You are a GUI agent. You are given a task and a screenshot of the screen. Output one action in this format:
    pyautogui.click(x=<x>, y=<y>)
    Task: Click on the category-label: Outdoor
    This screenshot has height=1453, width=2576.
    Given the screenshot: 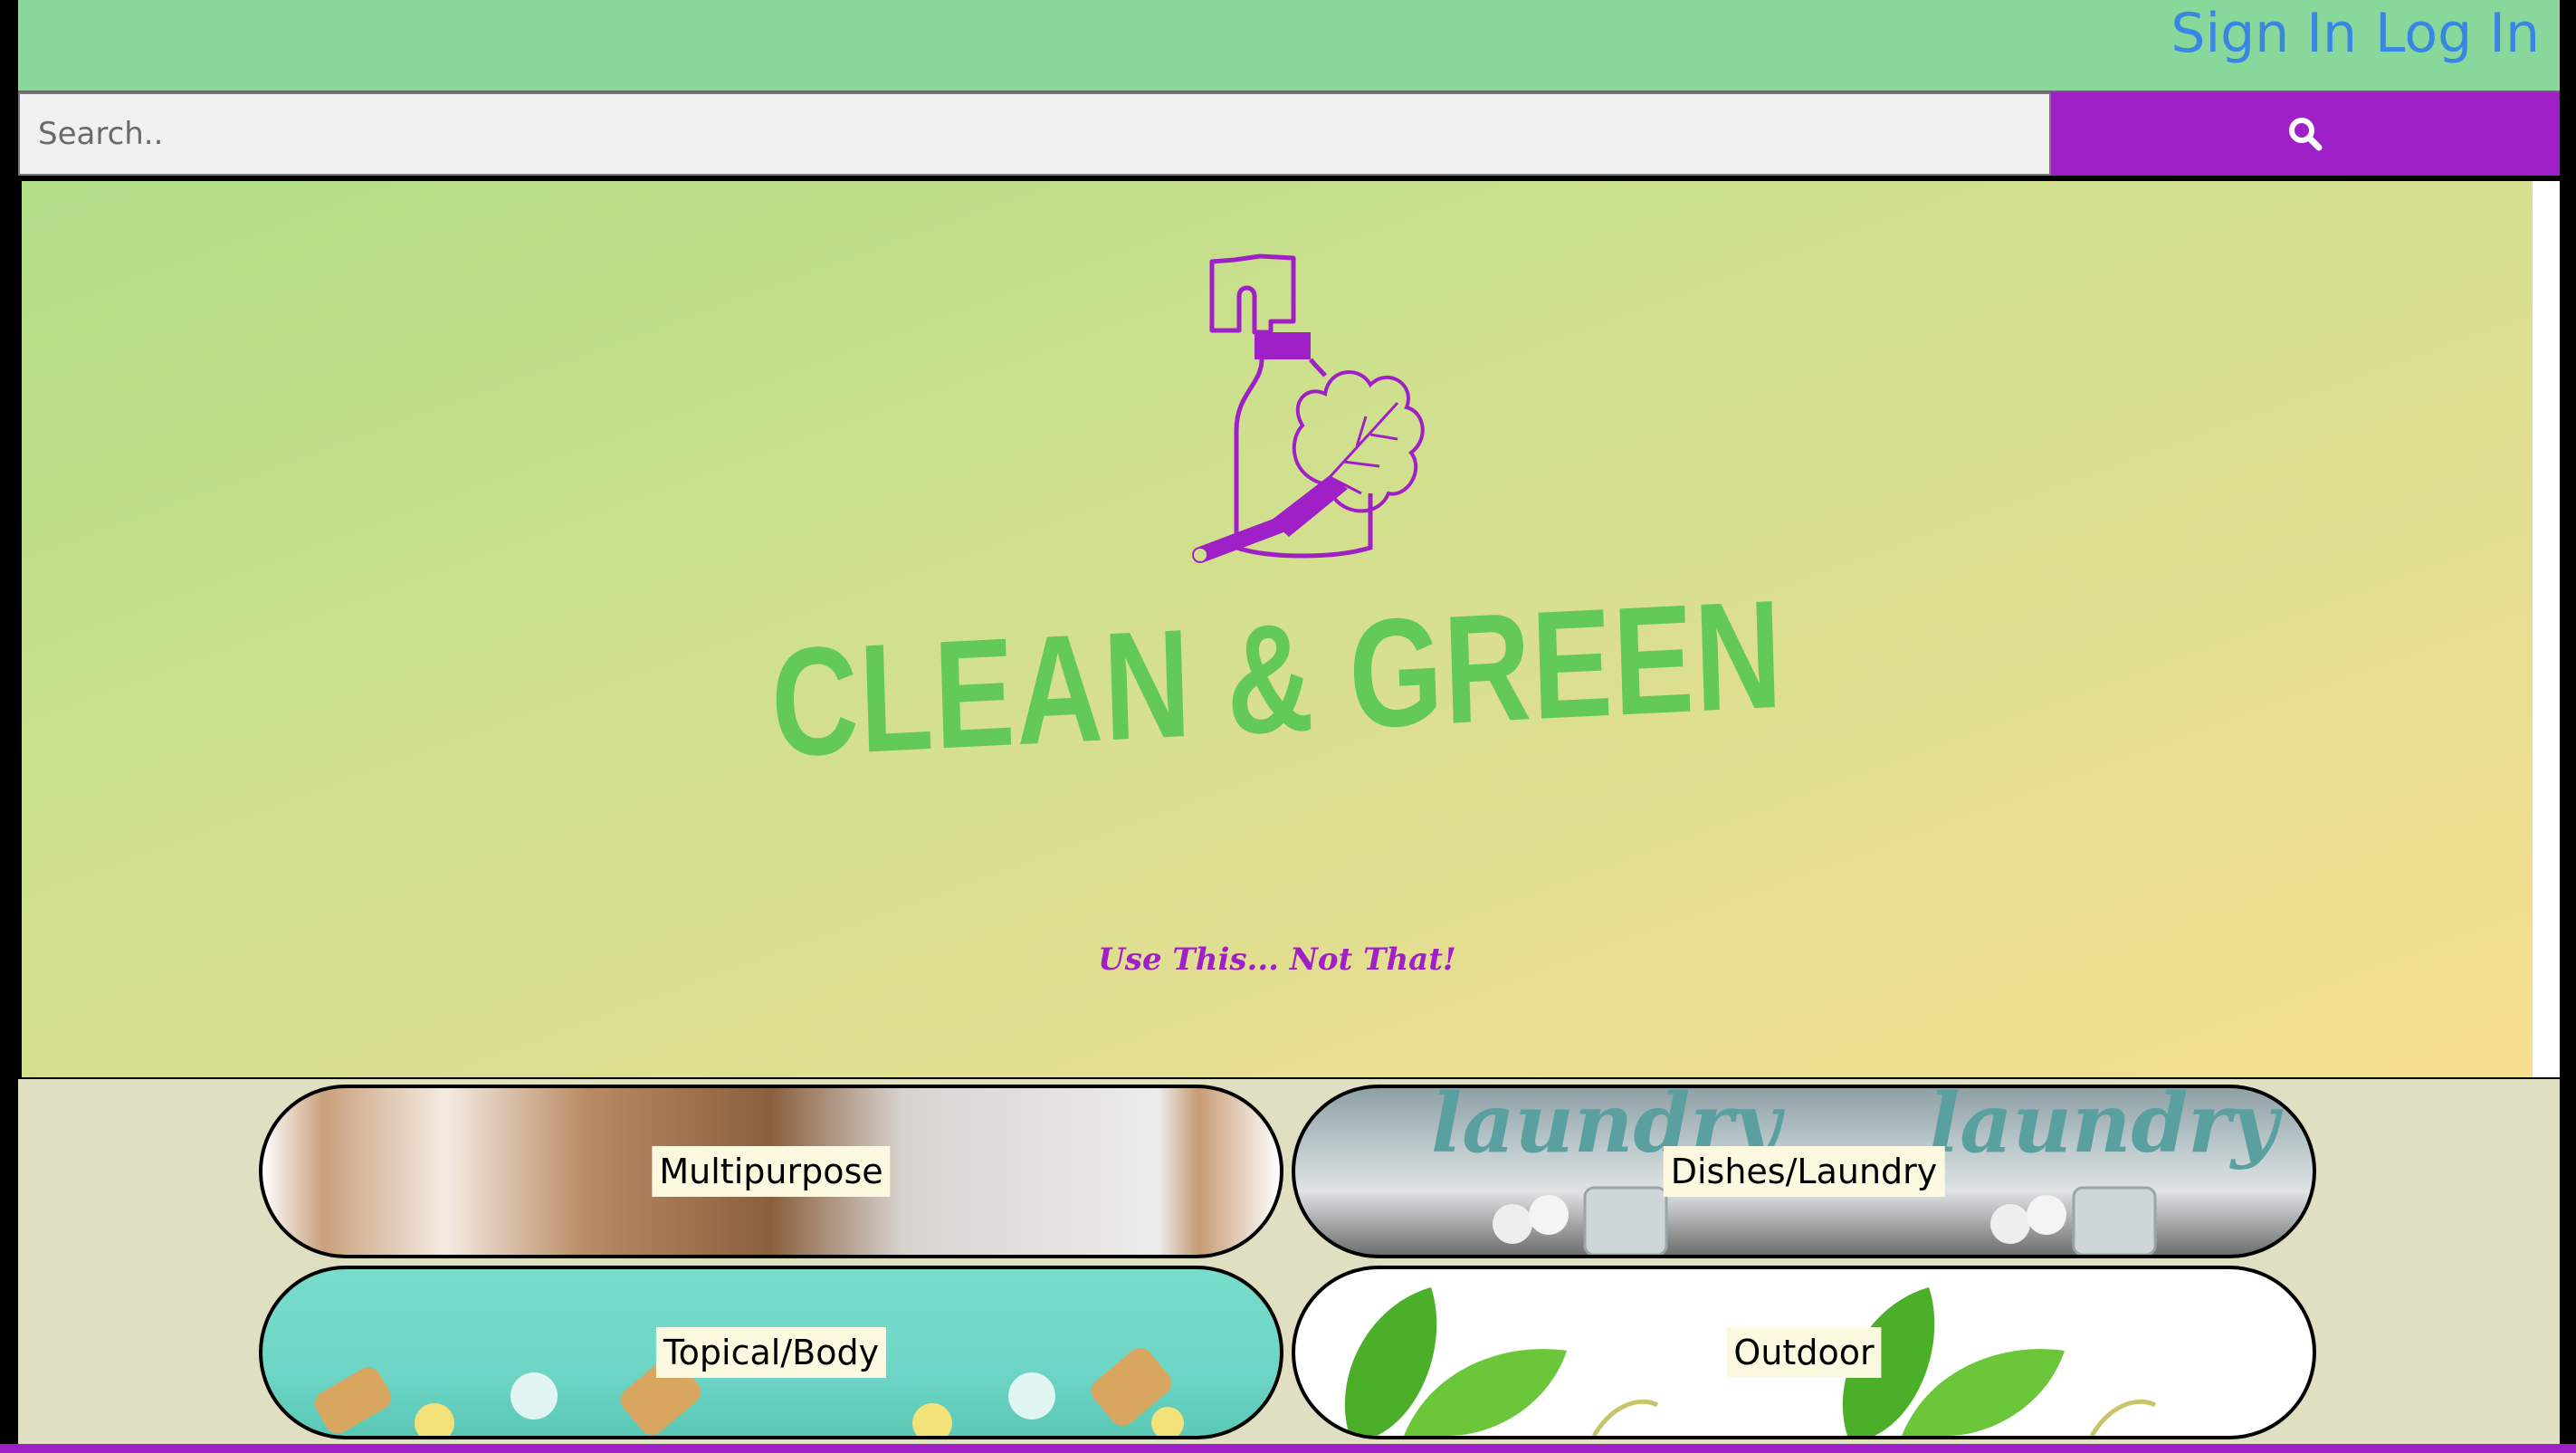 What is the action you would take?
    pyautogui.click(x=1804, y=1352)
    